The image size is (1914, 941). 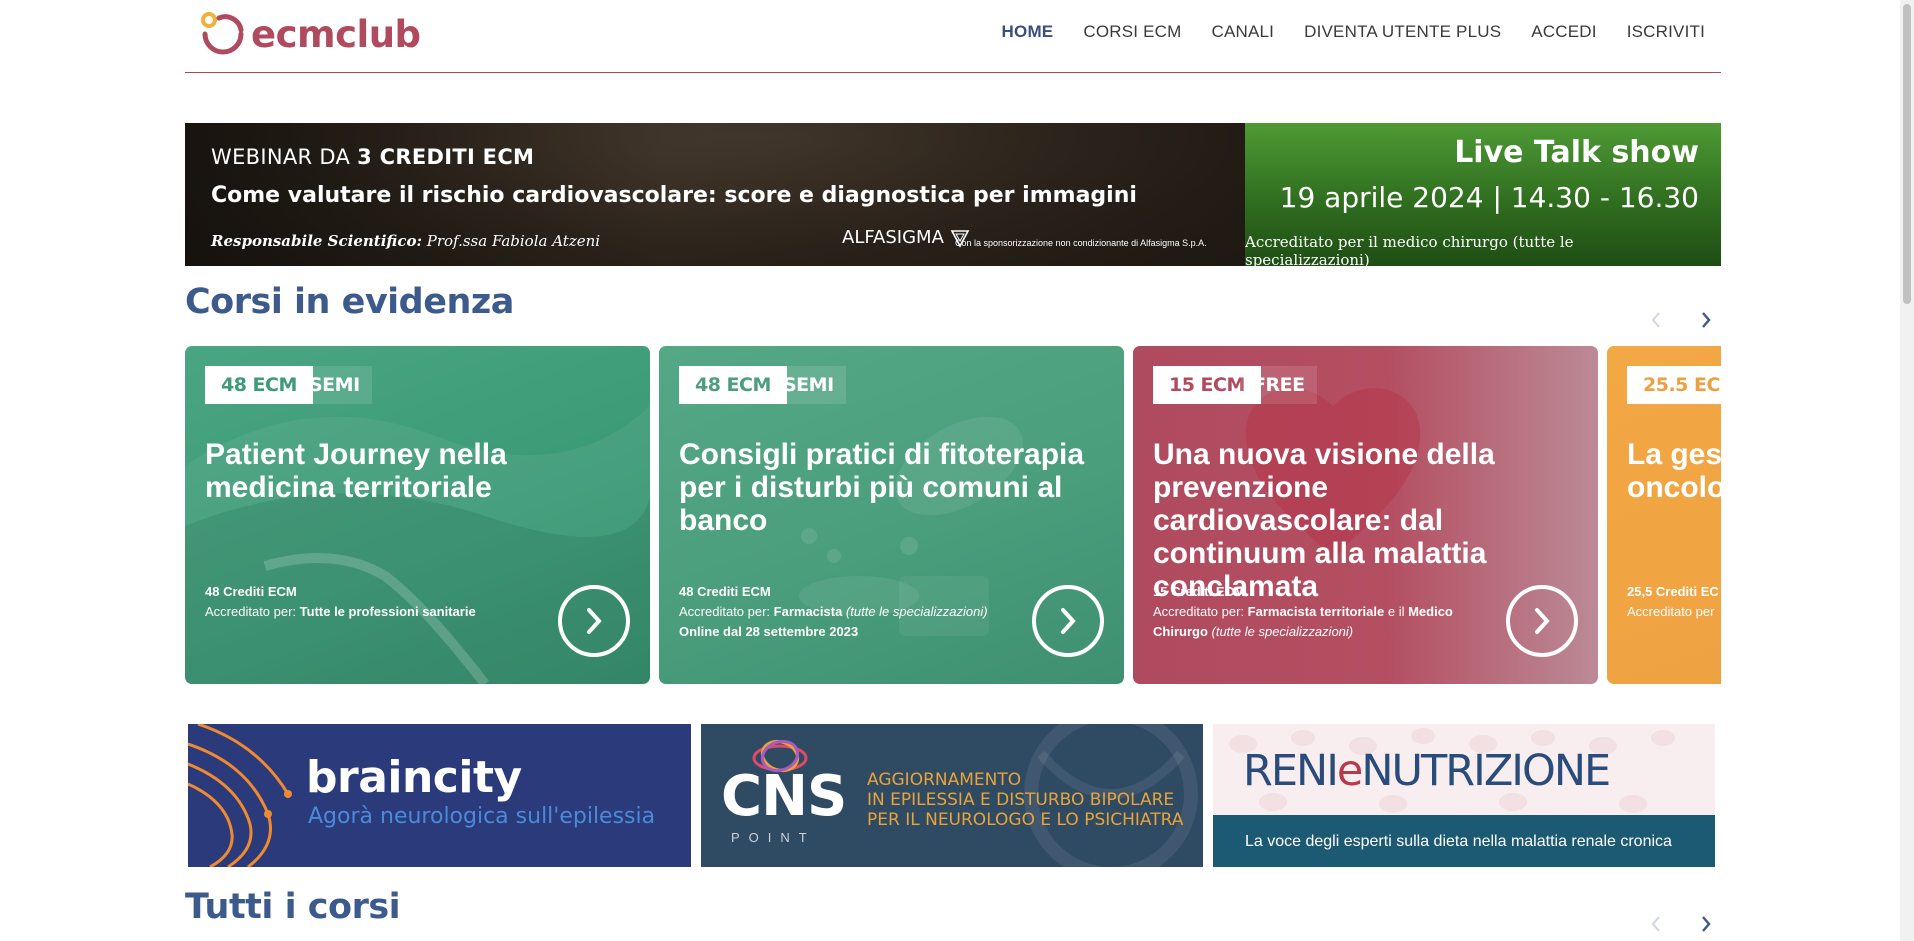 What do you see at coordinates (1243, 32) in the screenshot?
I see `nav-canali: CANALI` at bounding box center [1243, 32].